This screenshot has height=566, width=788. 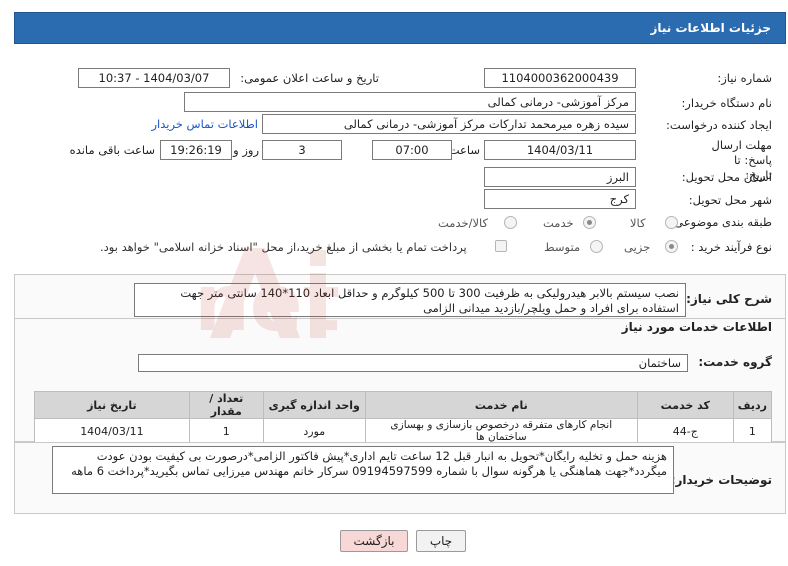 What do you see at coordinates (729, 299) in the screenshot?
I see `description-label: شرح کلی نیاز:` at bounding box center [729, 299].